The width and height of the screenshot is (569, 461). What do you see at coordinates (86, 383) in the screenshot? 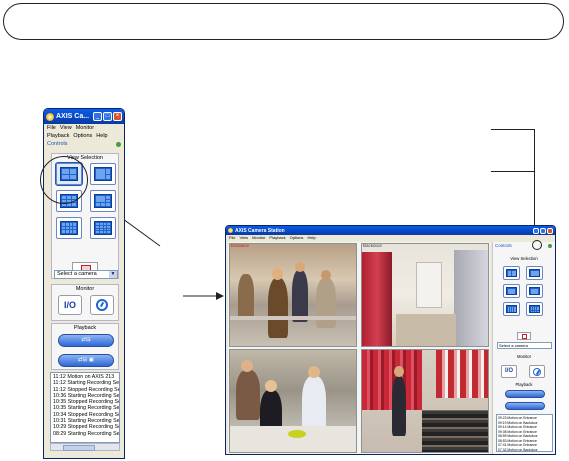
I see `log-entry: 11:12 Starting Recording Serv` at bounding box center [86, 383].